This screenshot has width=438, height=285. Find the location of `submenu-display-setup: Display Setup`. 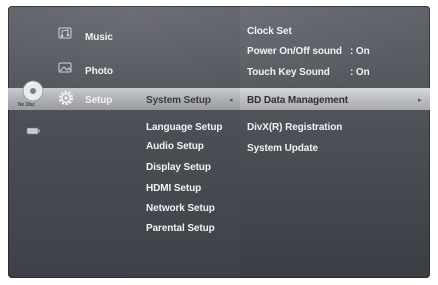

submenu-display-setup: Display Setup is located at coordinates (178, 167).